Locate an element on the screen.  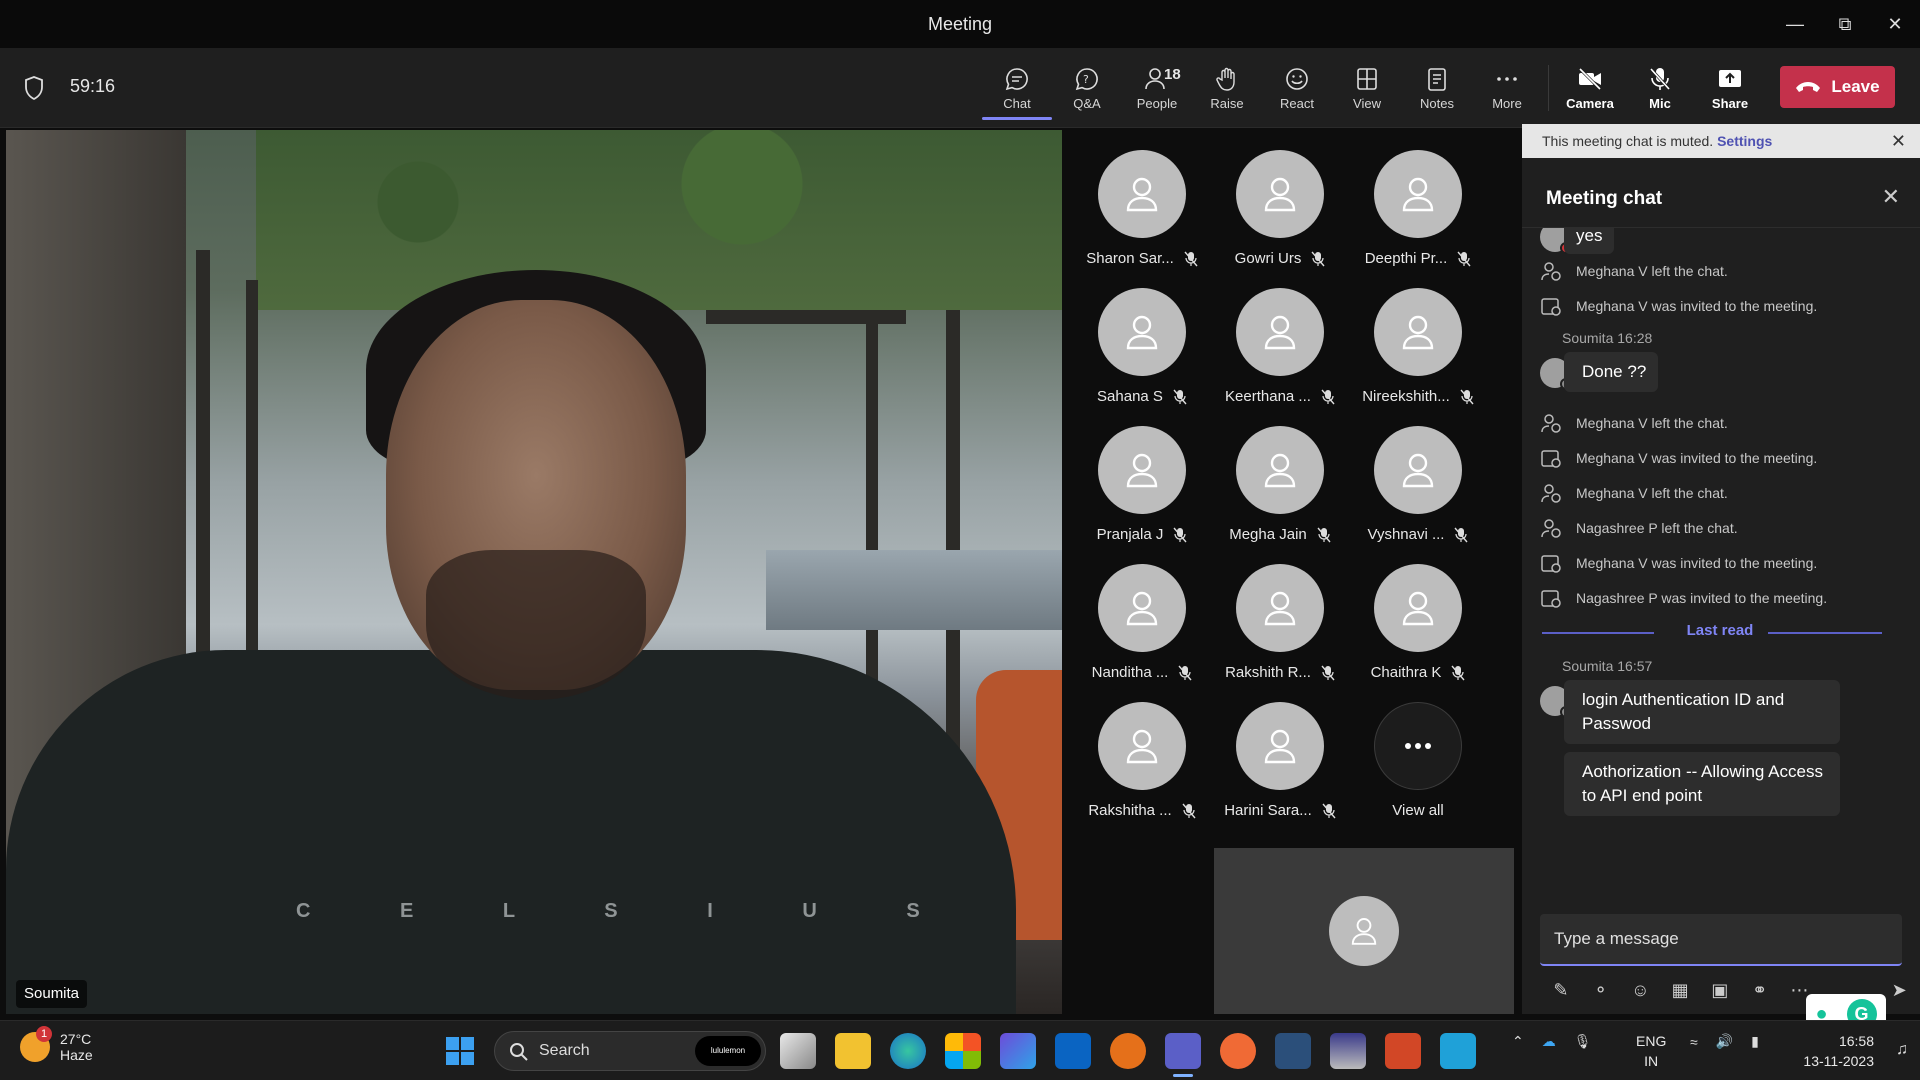
view-button: View is located at coordinates (1367, 88).